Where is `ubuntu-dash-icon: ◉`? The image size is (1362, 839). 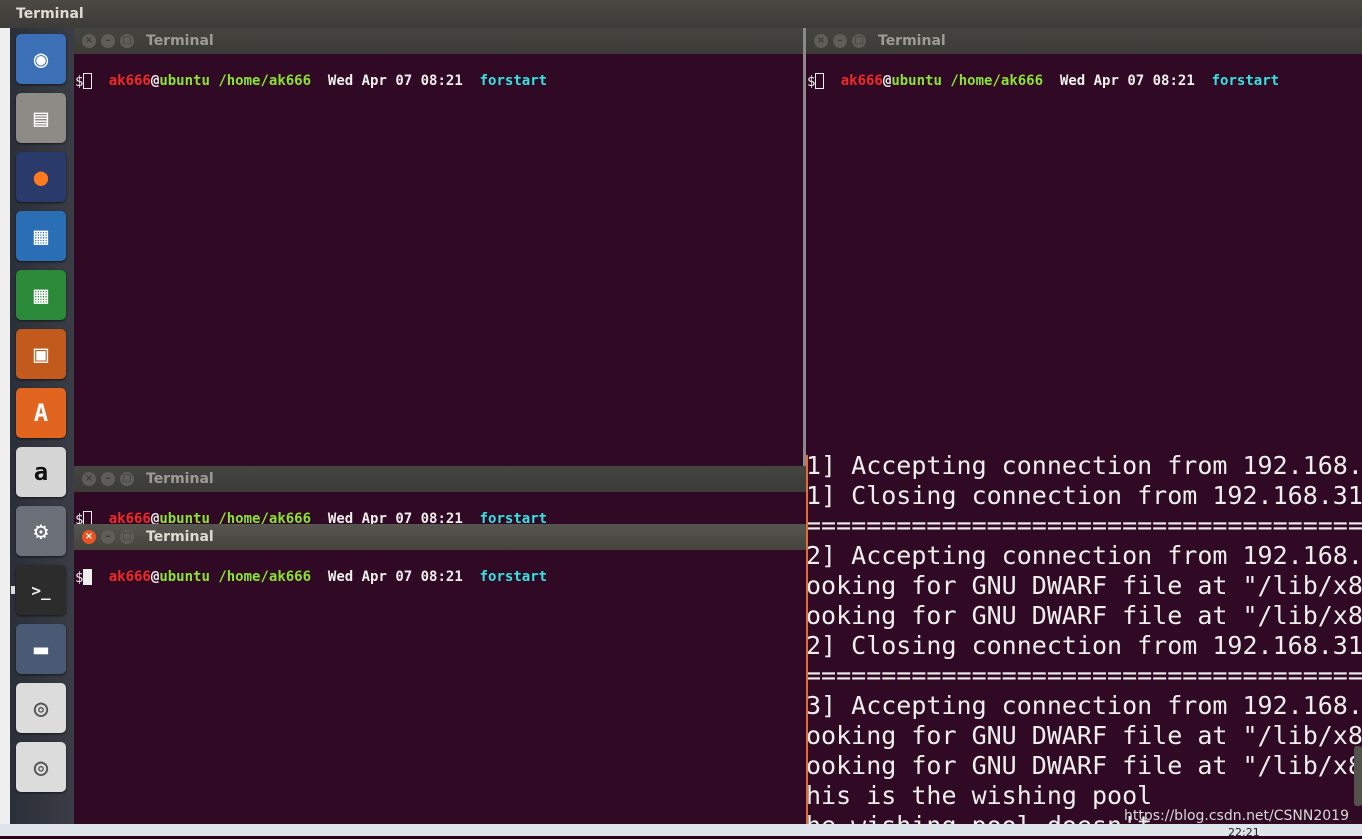
ubuntu-dash-icon: ◉ is located at coordinates (41, 59).